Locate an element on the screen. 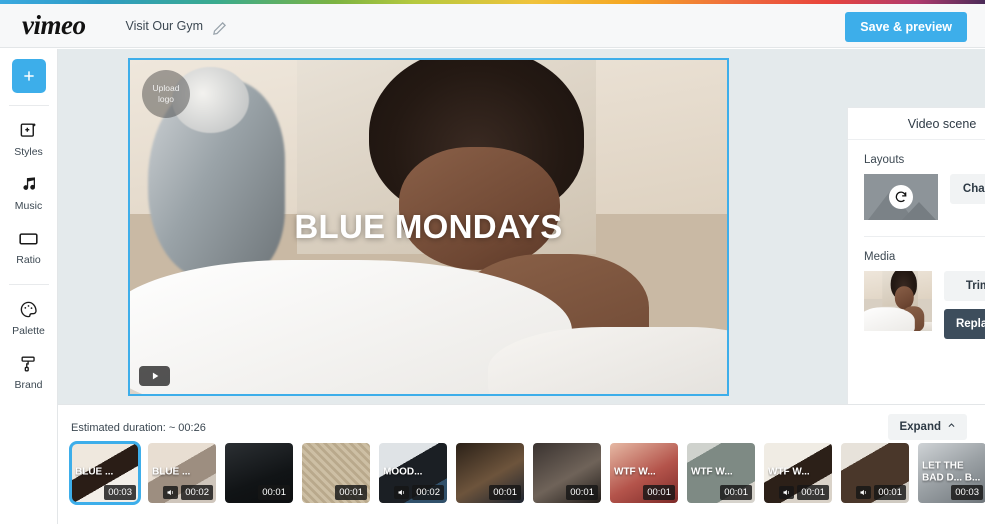 The width and height of the screenshot is (985, 524). left-sidebar: Styles Music Ratio Palette Brand is located at coordinates (29, 286).